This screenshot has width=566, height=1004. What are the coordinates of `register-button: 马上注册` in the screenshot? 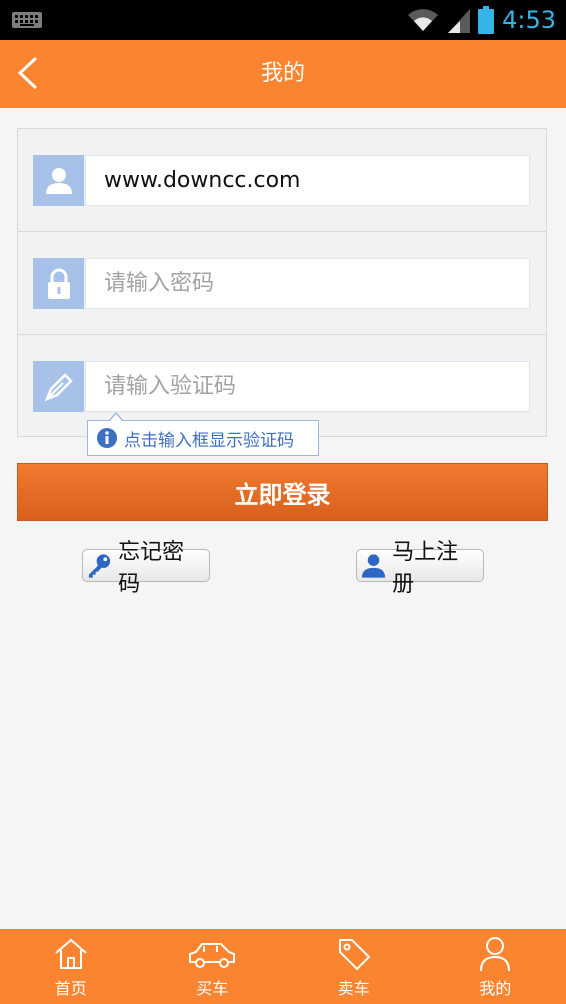 It's located at (420, 568).